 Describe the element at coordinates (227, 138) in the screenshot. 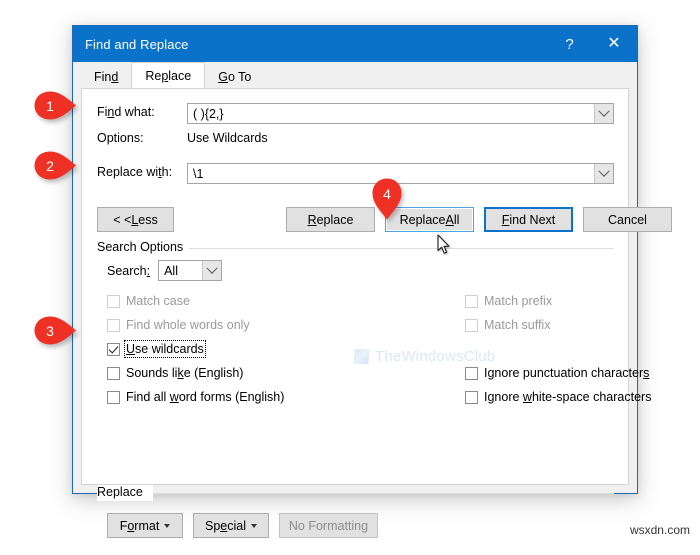

I see `options-value: Use Wildcards` at that location.